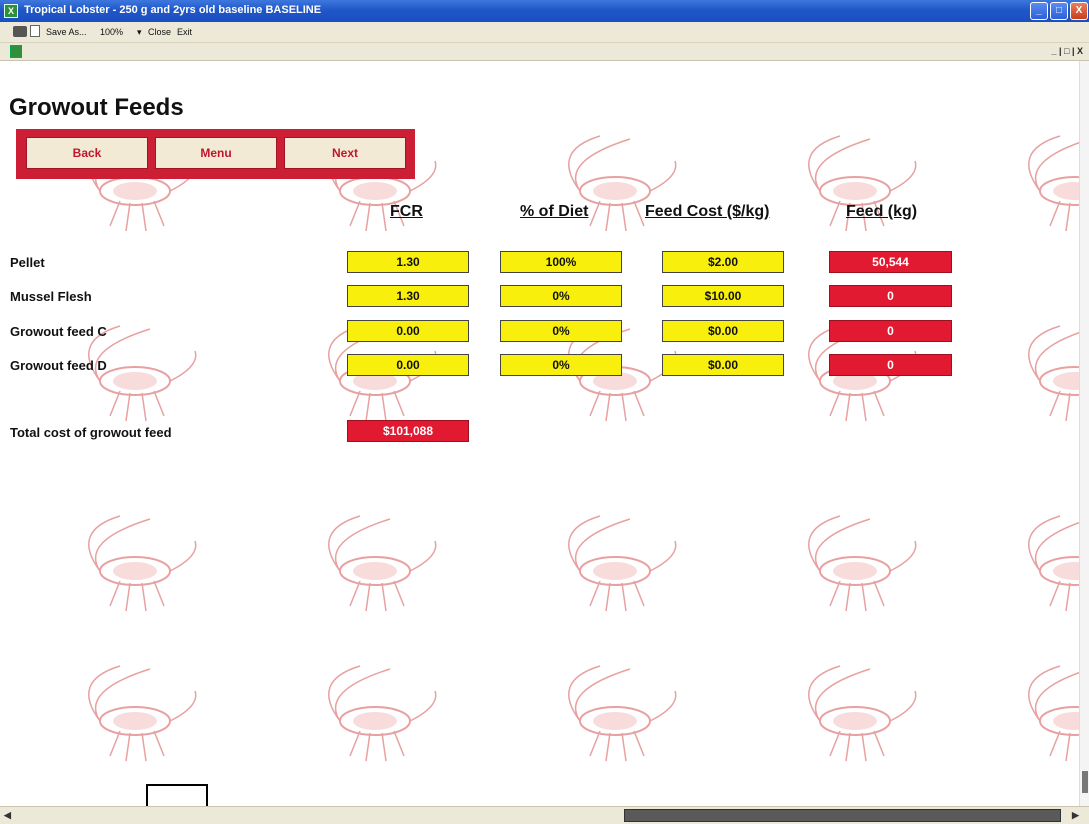  Describe the element at coordinates (890, 365) in the screenshot. I see `feed-d-feed-output: 0` at that location.